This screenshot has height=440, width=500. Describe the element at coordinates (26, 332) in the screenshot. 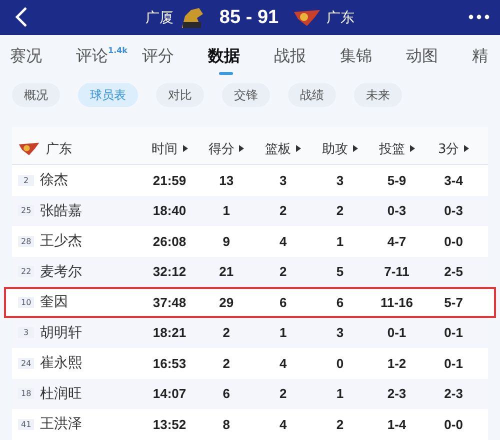

I see `jersey-number: 3` at that location.